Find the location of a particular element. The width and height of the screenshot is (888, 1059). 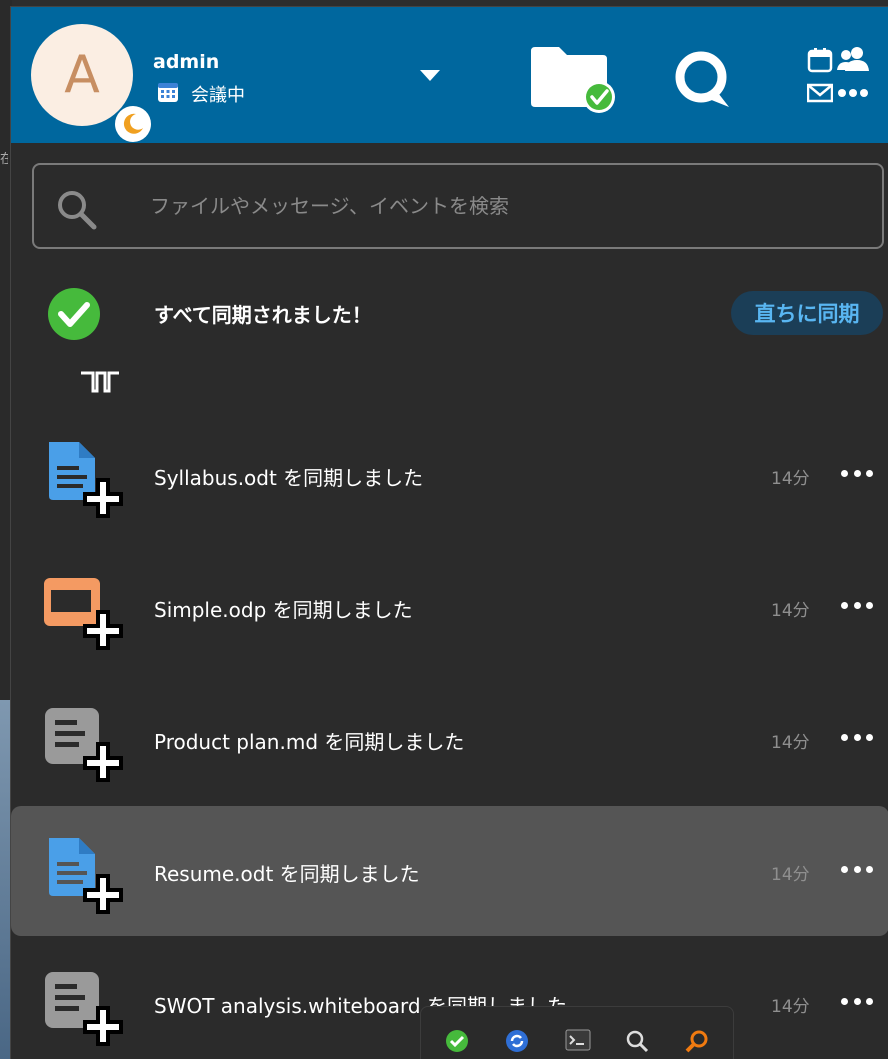

activity-item: Resume.odt を同期しました 14分 is located at coordinates (449, 871).